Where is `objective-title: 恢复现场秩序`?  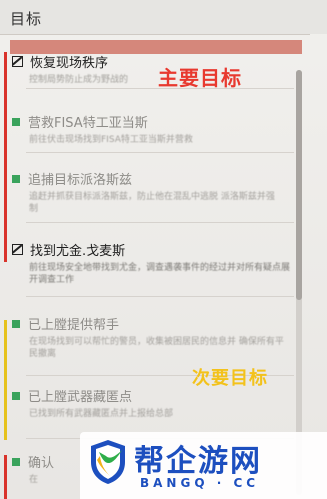 objective-title: 恢复现场秩序 is located at coordinates (69, 63).